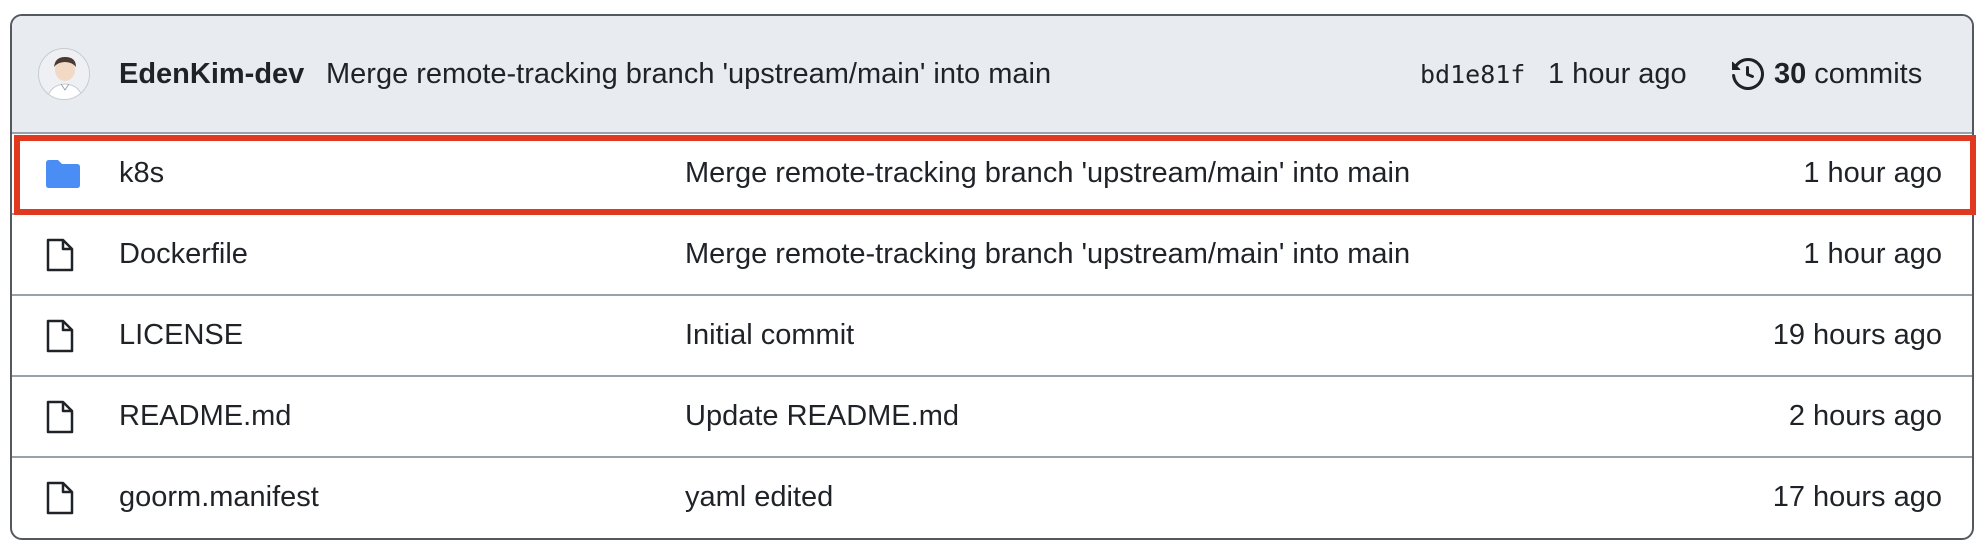  I want to click on folder-icon, so click(63, 173).